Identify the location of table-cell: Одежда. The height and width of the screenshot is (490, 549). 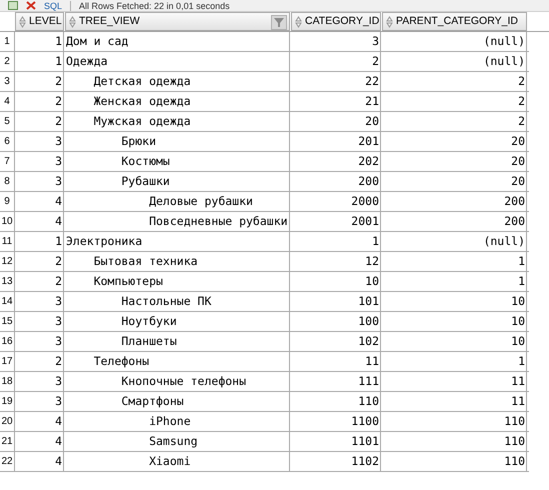
(177, 61).